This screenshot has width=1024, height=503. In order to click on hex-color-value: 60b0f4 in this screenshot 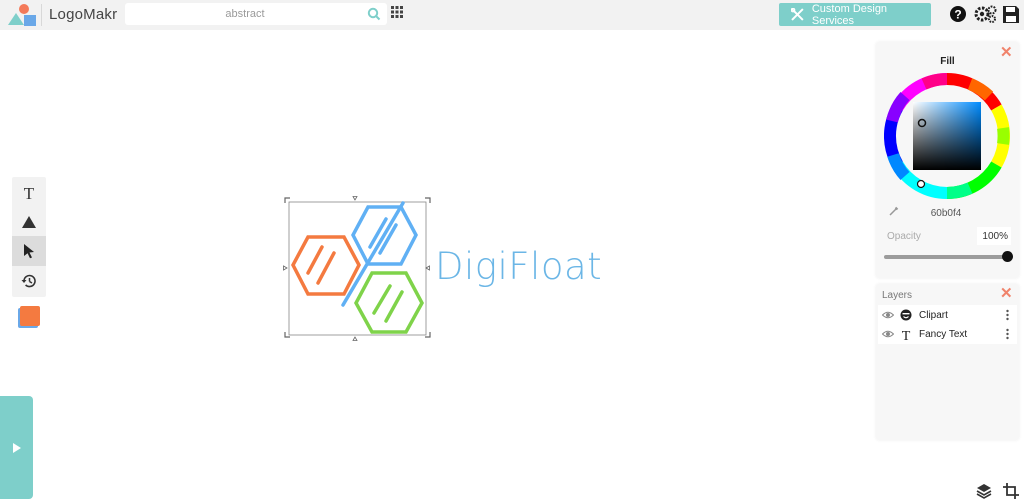, I will do `click(946, 213)`.